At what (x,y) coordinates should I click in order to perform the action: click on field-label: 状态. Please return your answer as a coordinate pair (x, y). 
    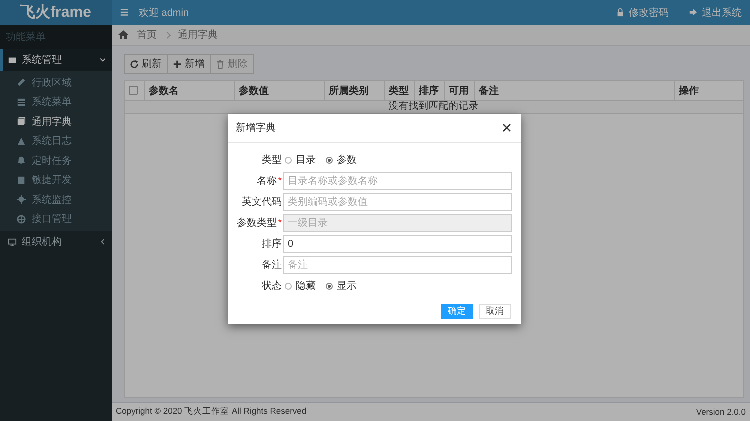
    Looking at the image, I should click on (272, 286).